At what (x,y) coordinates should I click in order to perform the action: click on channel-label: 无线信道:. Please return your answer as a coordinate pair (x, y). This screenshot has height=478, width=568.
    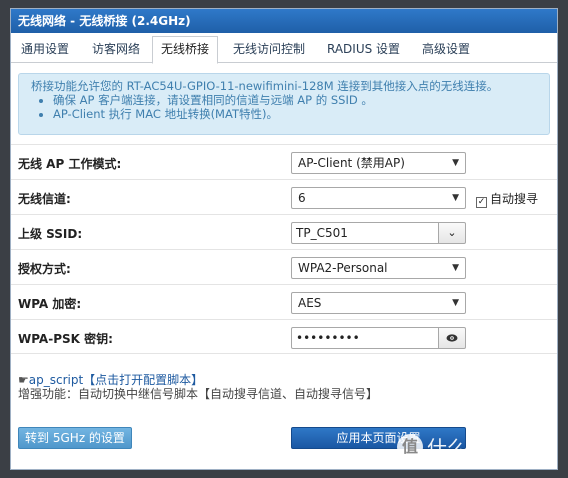
    Looking at the image, I should click on (44, 199).